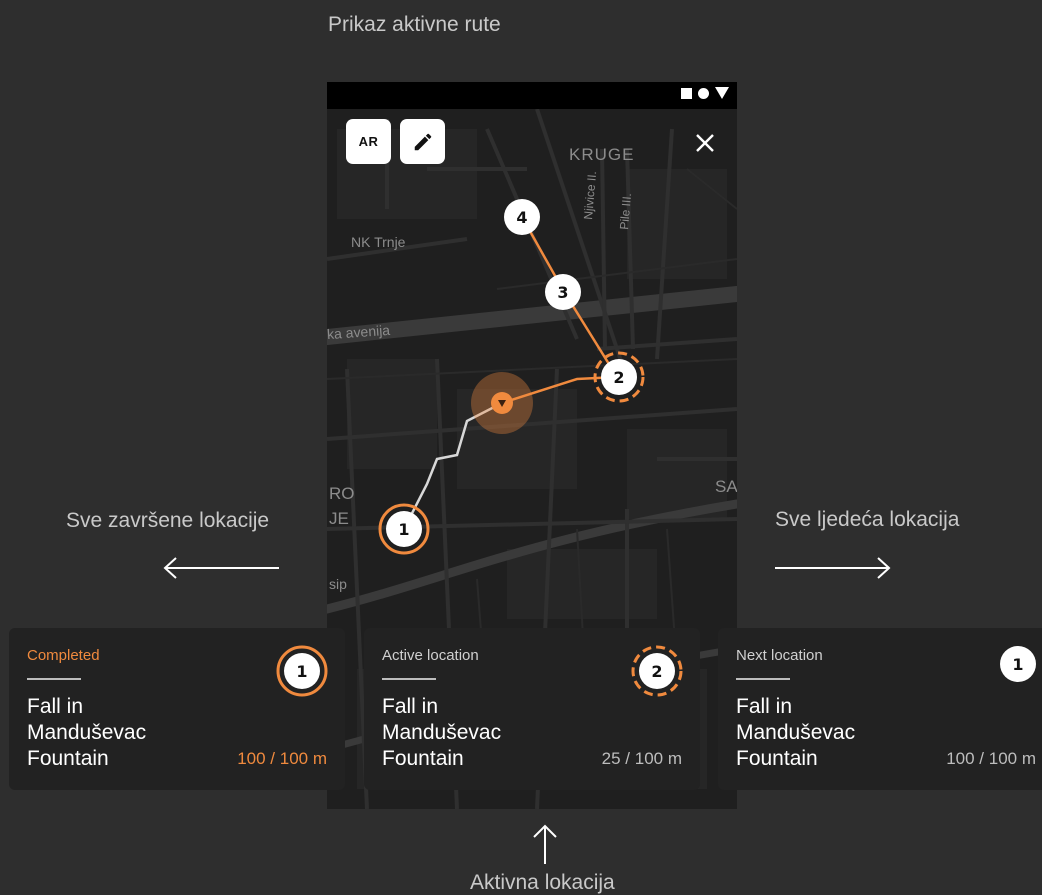 Image resolution: width=1042 pixels, height=895 pixels. Describe the element at coordinates (867, 519) in the screenshot. I see `next-location-label: Sve ljedeća lokacija` at that location.